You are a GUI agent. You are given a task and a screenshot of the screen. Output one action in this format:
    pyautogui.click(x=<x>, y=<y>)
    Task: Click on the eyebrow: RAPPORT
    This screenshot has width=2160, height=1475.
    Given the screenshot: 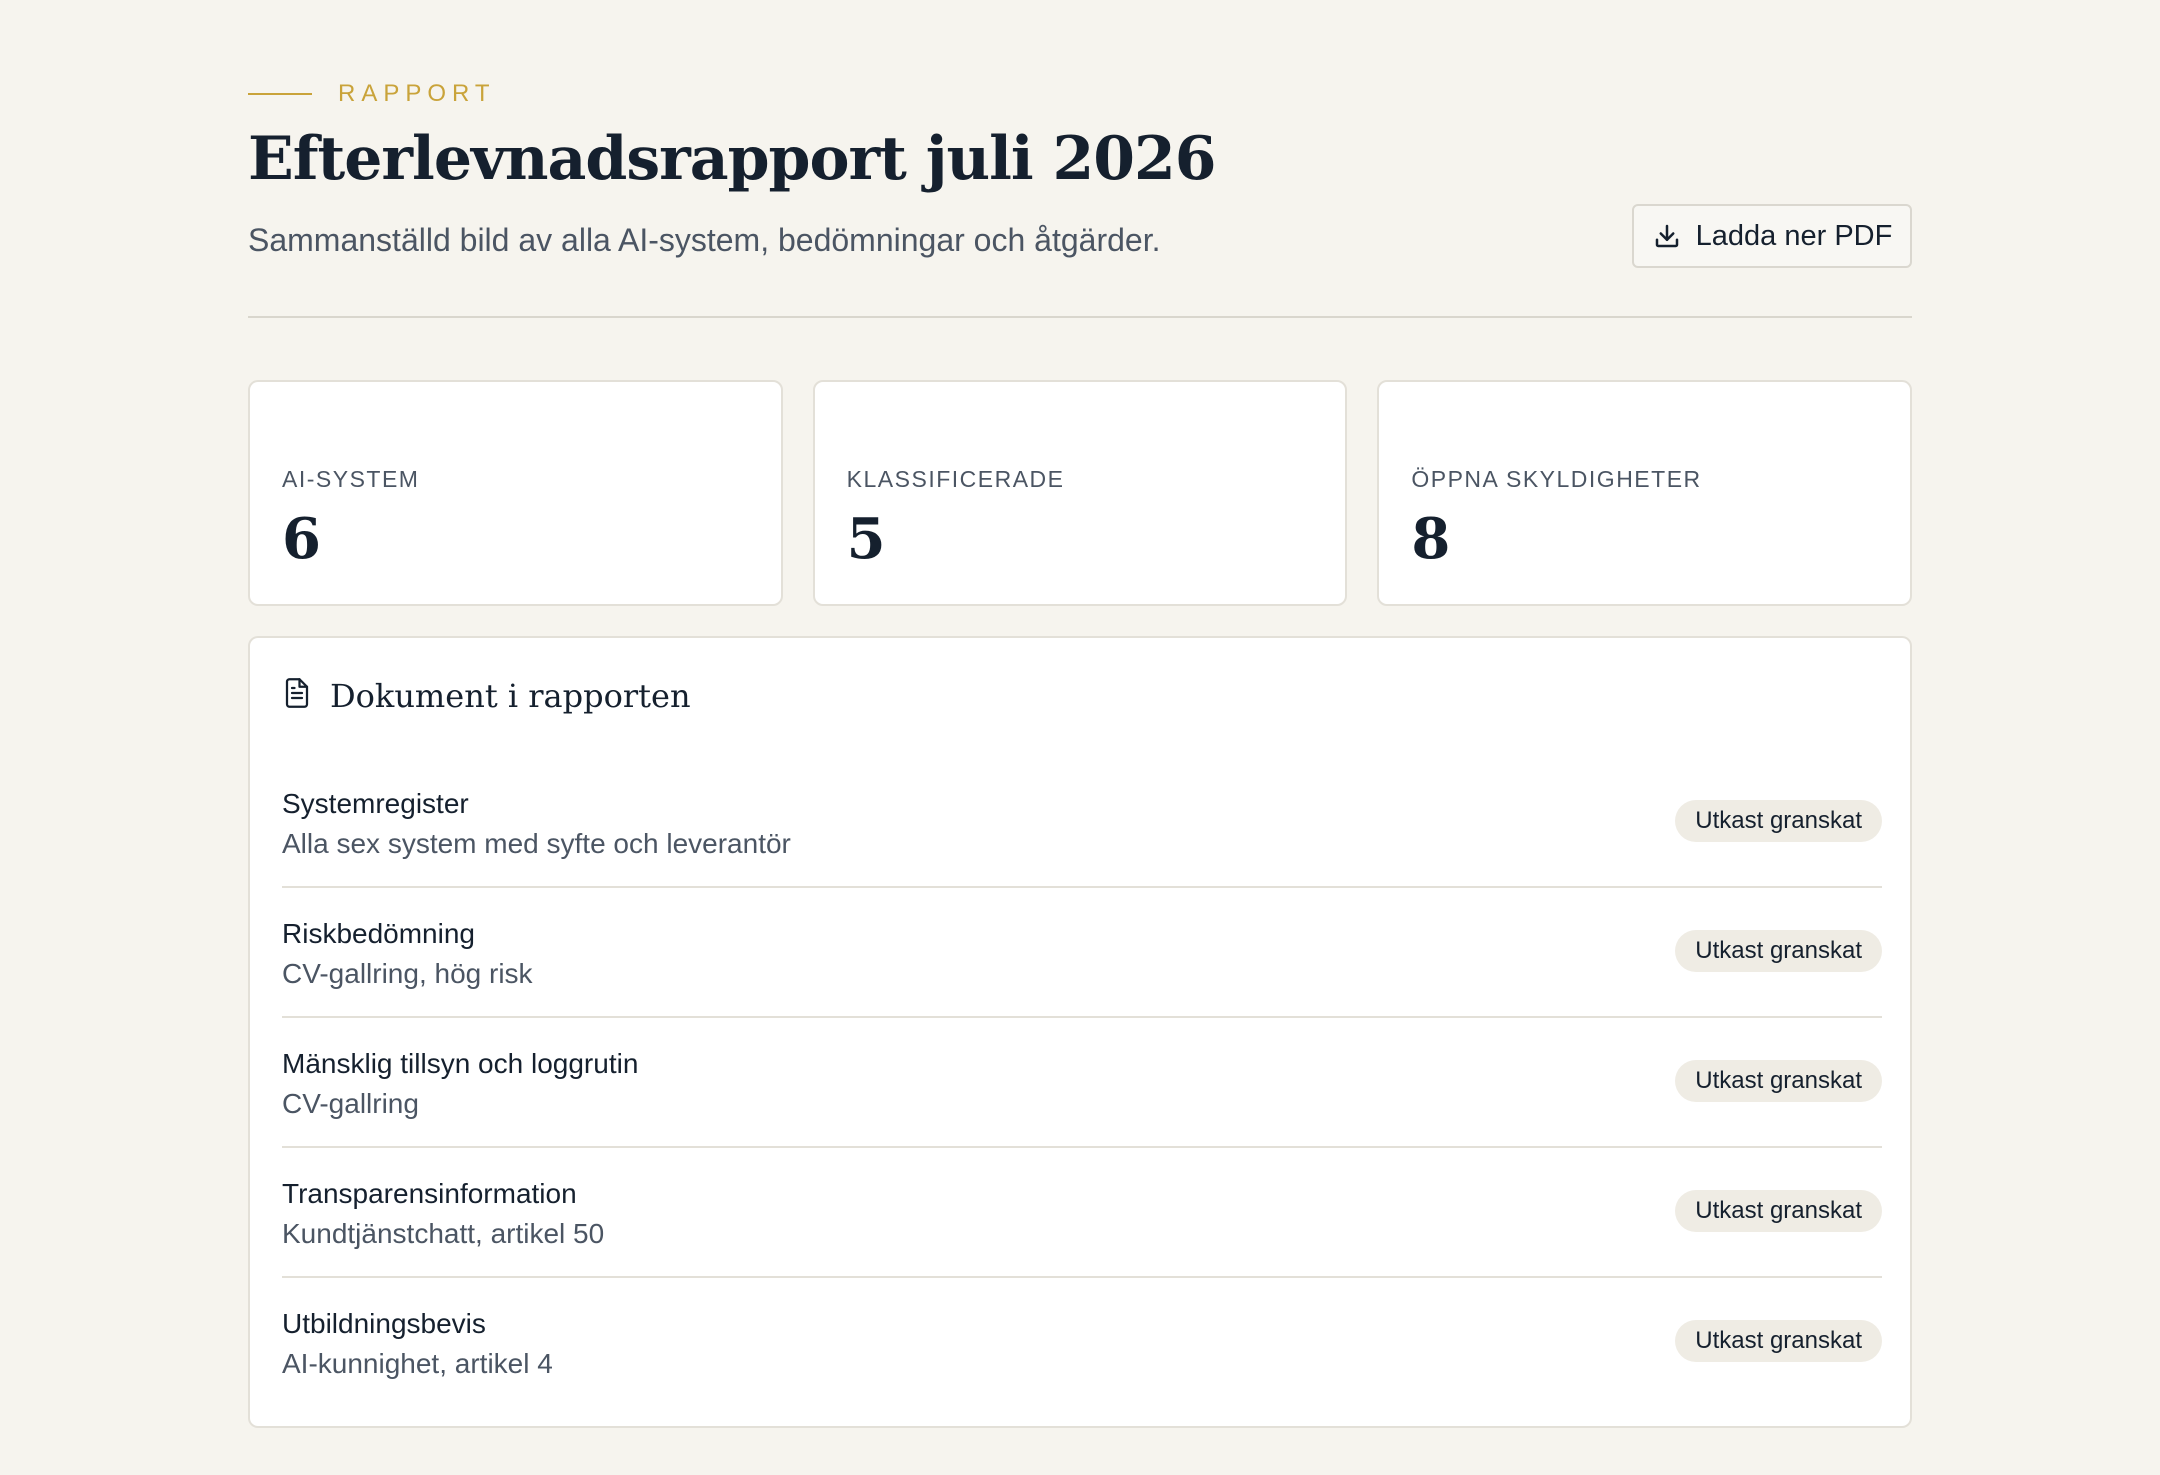 What is the action you would take?
    pyautogui.click(x=372, y=94)
    